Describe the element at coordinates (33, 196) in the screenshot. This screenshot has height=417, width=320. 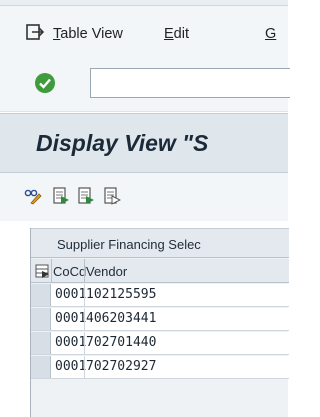
I see `glasses-pencil-icon` at that location.